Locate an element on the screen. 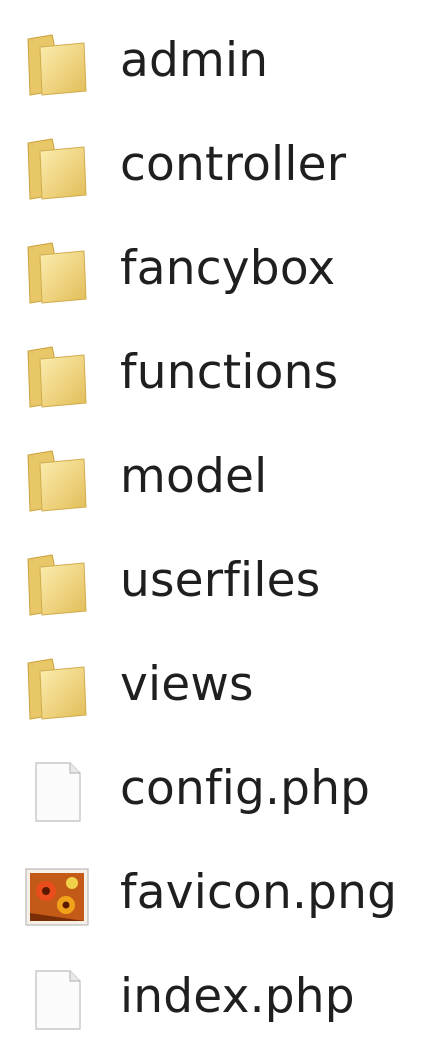 The height and width of the screenshot is (1047, 421). list-item-views: views is located at coordinates (210, 683).